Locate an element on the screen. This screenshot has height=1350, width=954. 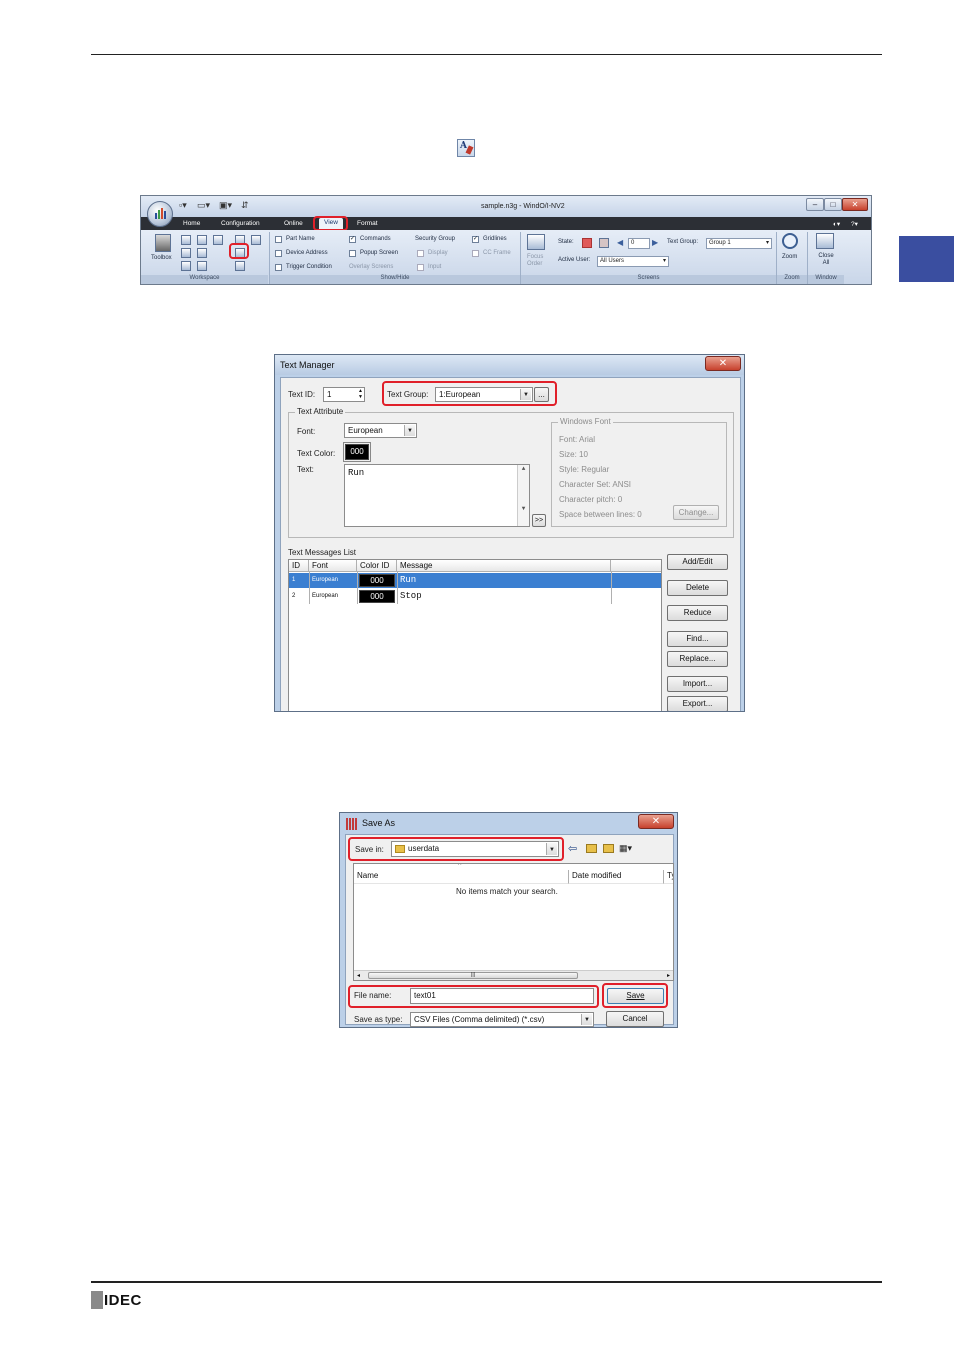
scrollbar-thumb: ||| is located at coordinates (473, 975).